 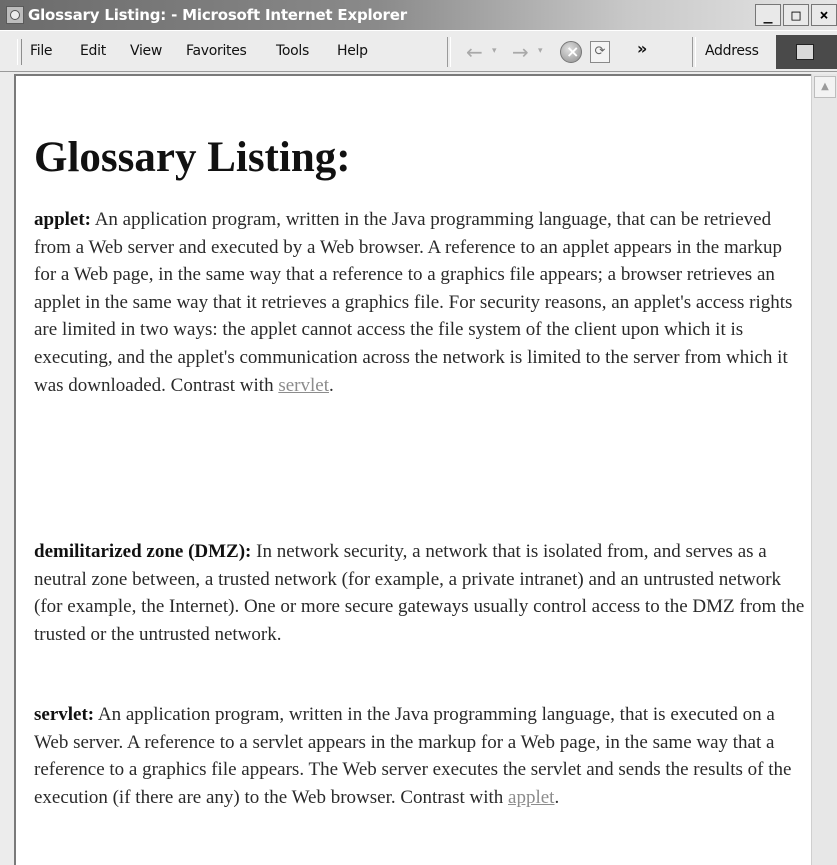 I want to click on menu-favorites: Favorites, so click(x=216, y=51).